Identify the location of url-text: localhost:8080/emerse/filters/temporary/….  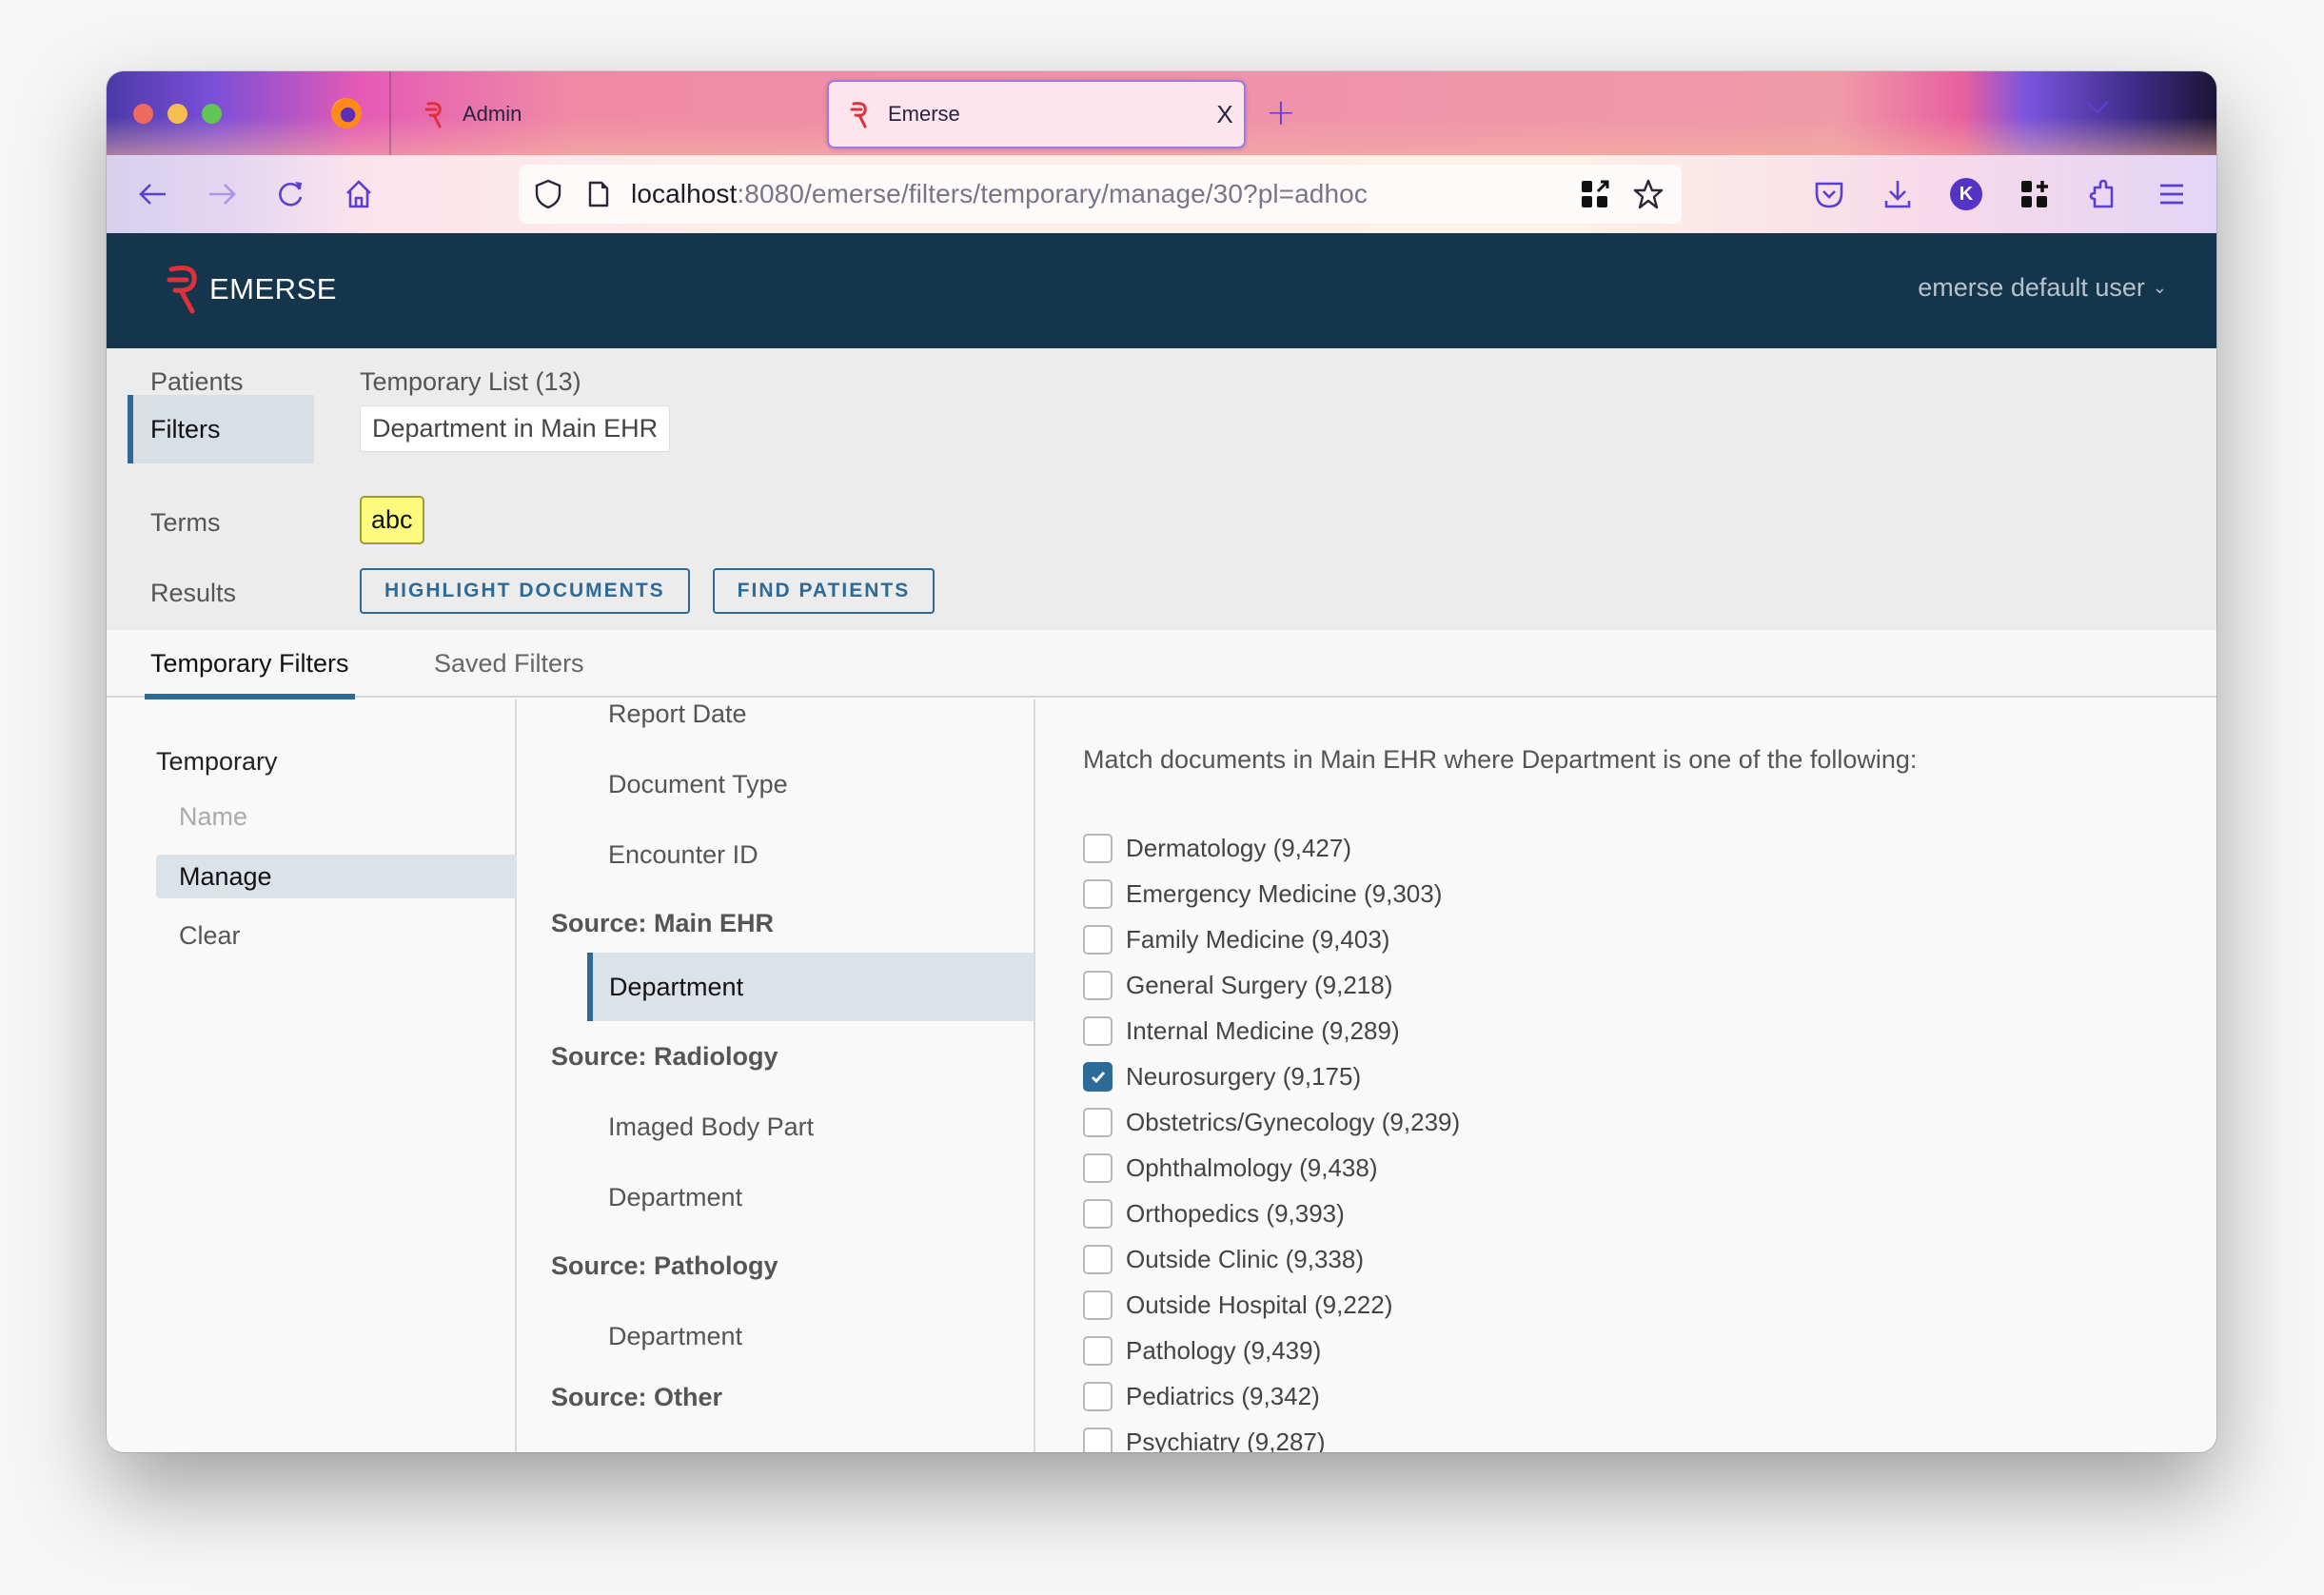
(999, 194).